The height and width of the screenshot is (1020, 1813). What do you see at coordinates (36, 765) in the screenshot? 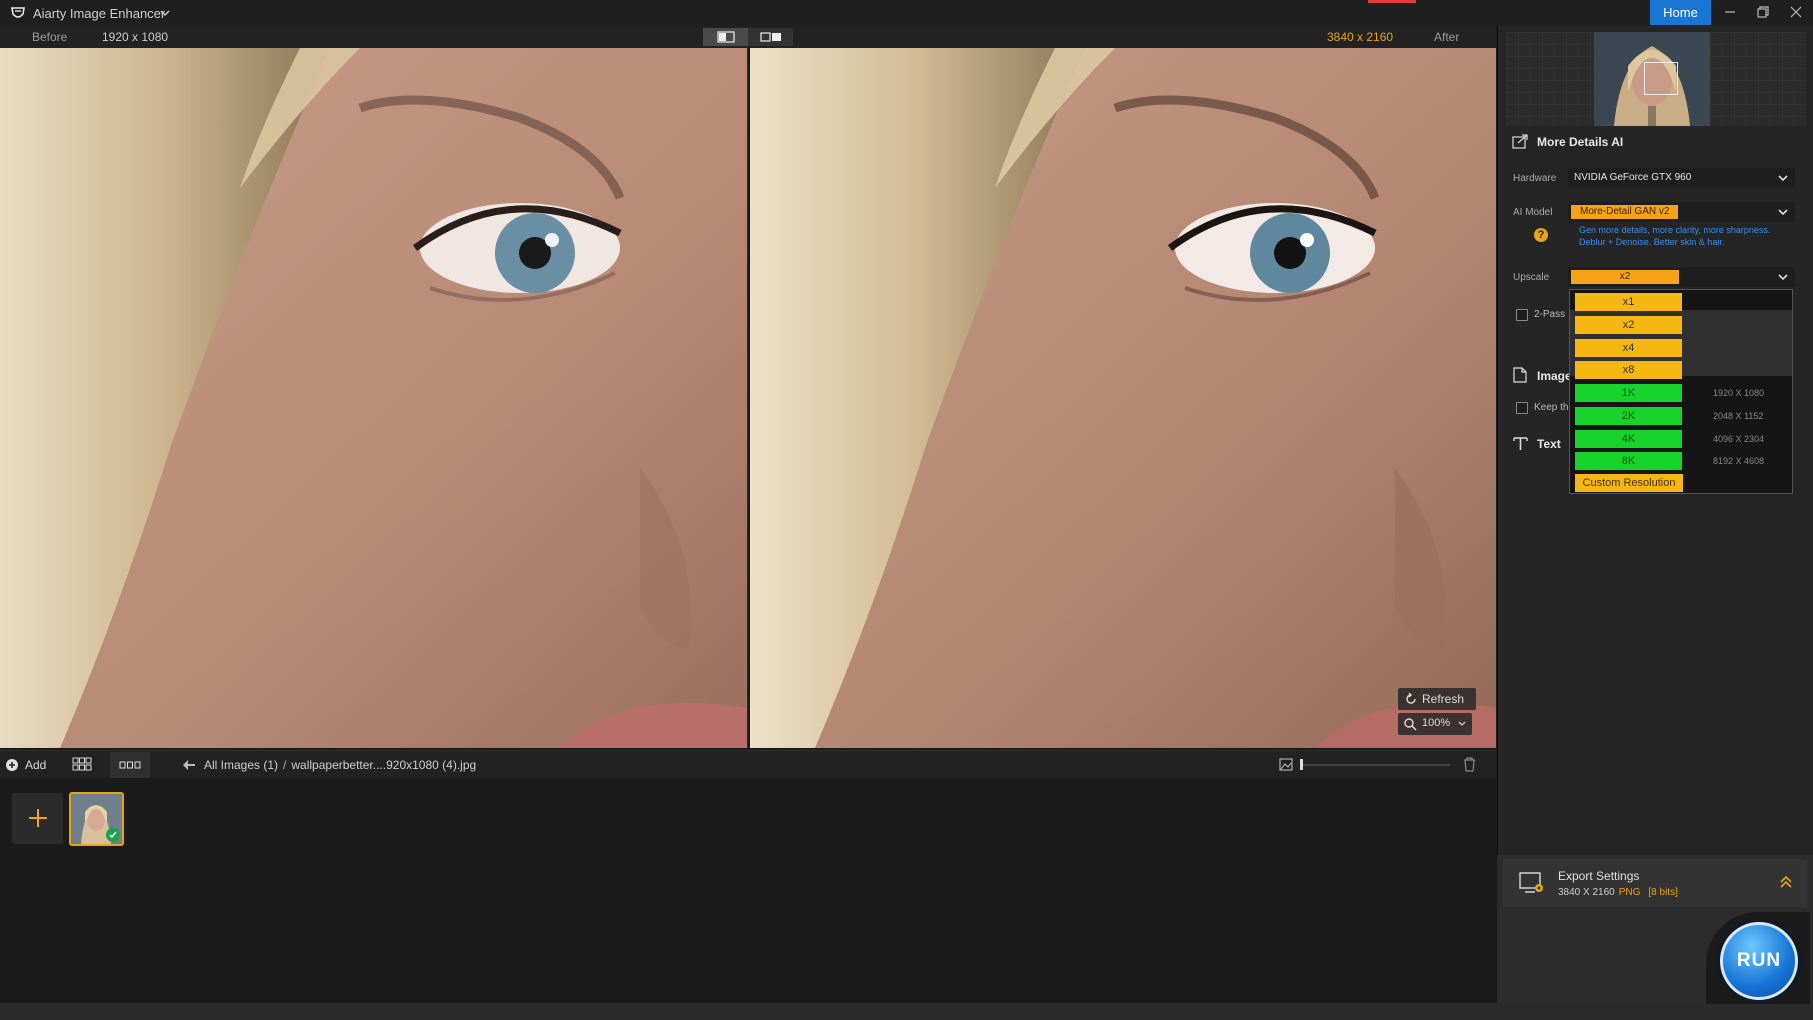
I see `add-label: Add` at bounding box center [36, 765].